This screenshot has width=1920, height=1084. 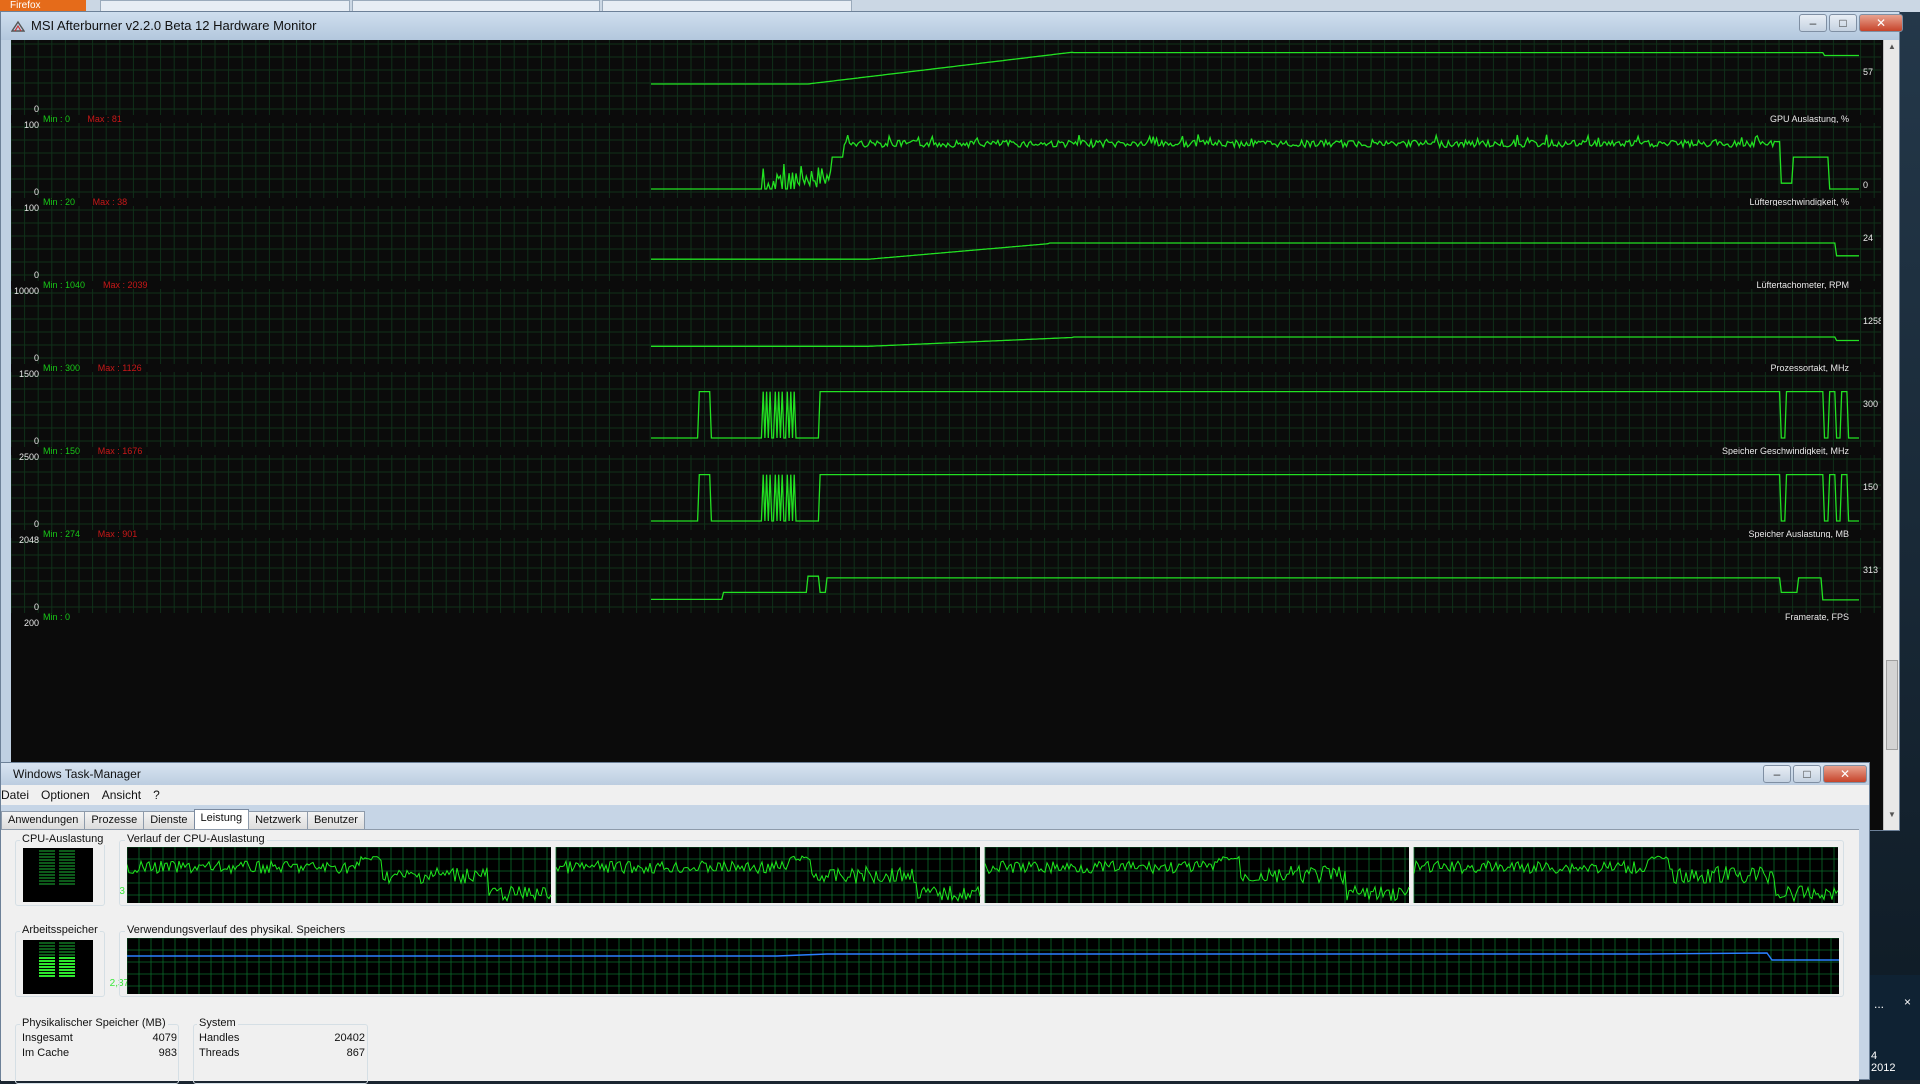 I want to click on current-value-label: 313, so click(x=1870, y=570).